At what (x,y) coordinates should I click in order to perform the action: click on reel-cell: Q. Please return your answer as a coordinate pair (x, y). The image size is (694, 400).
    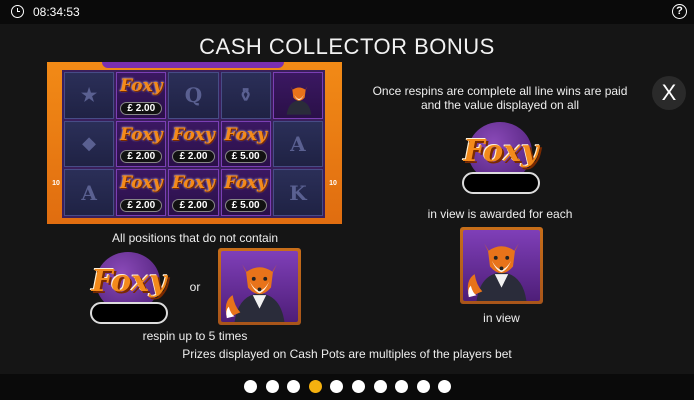
    Looking at the image, I should click on (193, 95).